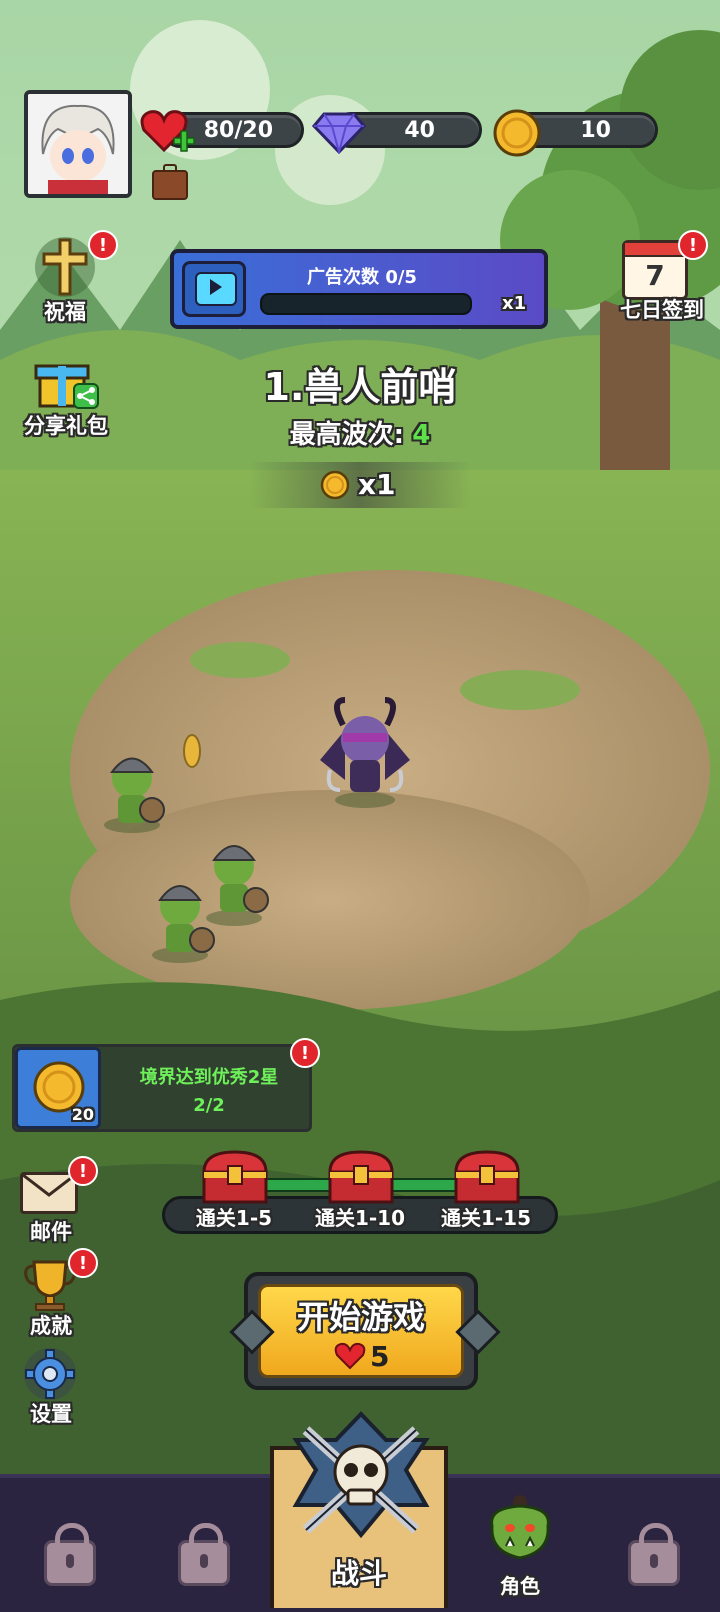 This screenshot has height=1612, width=720. What do you see at coordinates (419, 130) in the screenshot?
I see `gems-value: 40` at bounding box center [419, 130].